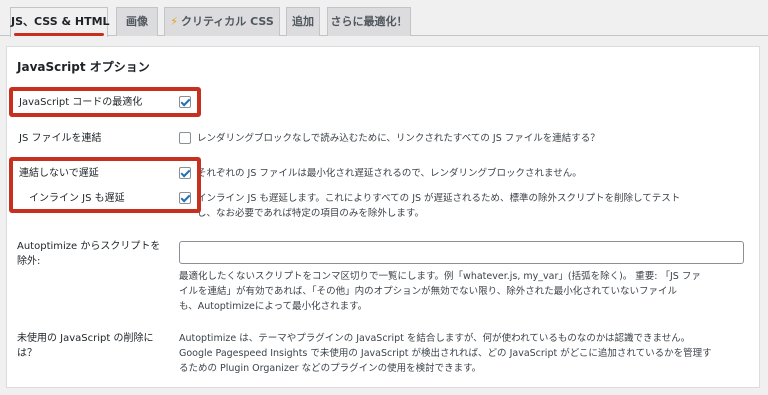 The width and height of the screenshot is (768, 395). What do you see at coordinates (60, 138) in the screenshot?
I see `aggregate-js-label: JS ファイルを連結` at bounding box center [60, 138].